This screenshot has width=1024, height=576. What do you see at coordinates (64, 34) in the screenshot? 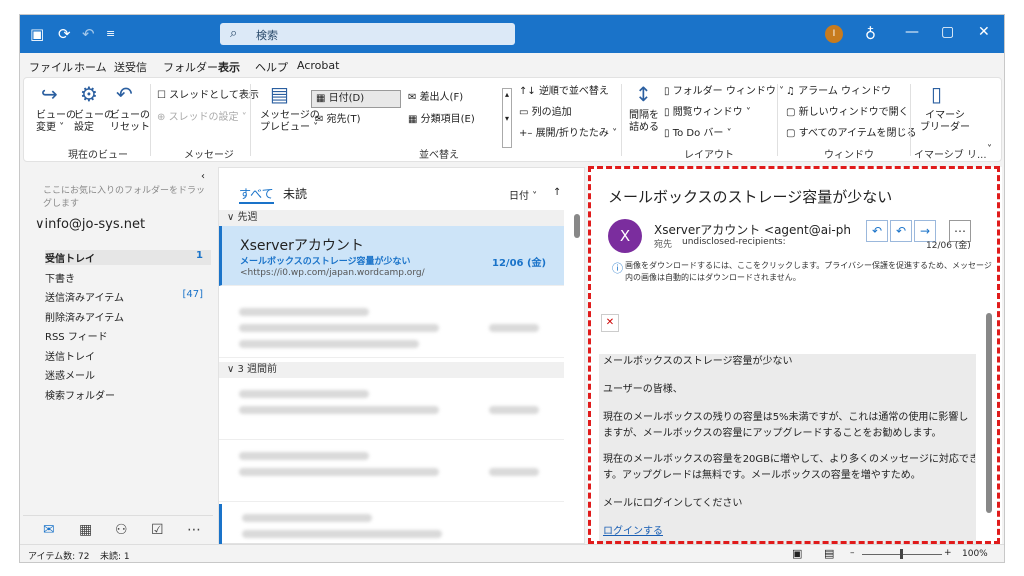
I see `sync-icon: ⟳` at bounding box center [64, 34].